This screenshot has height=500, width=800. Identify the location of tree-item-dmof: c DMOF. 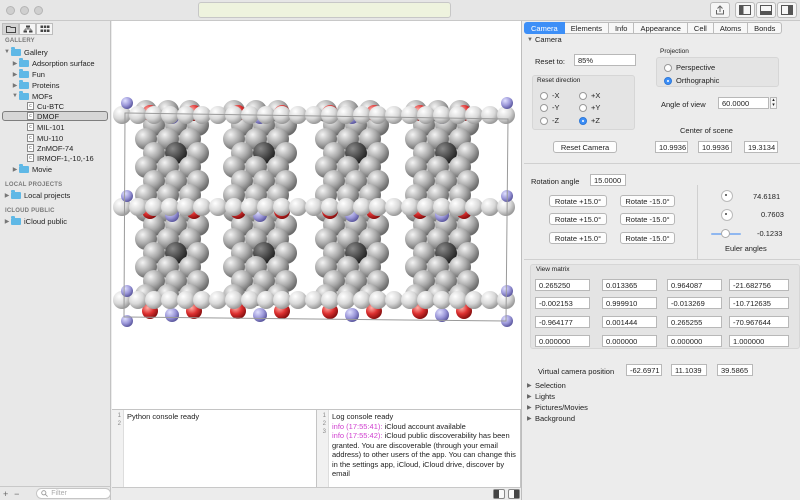
(55, 116).